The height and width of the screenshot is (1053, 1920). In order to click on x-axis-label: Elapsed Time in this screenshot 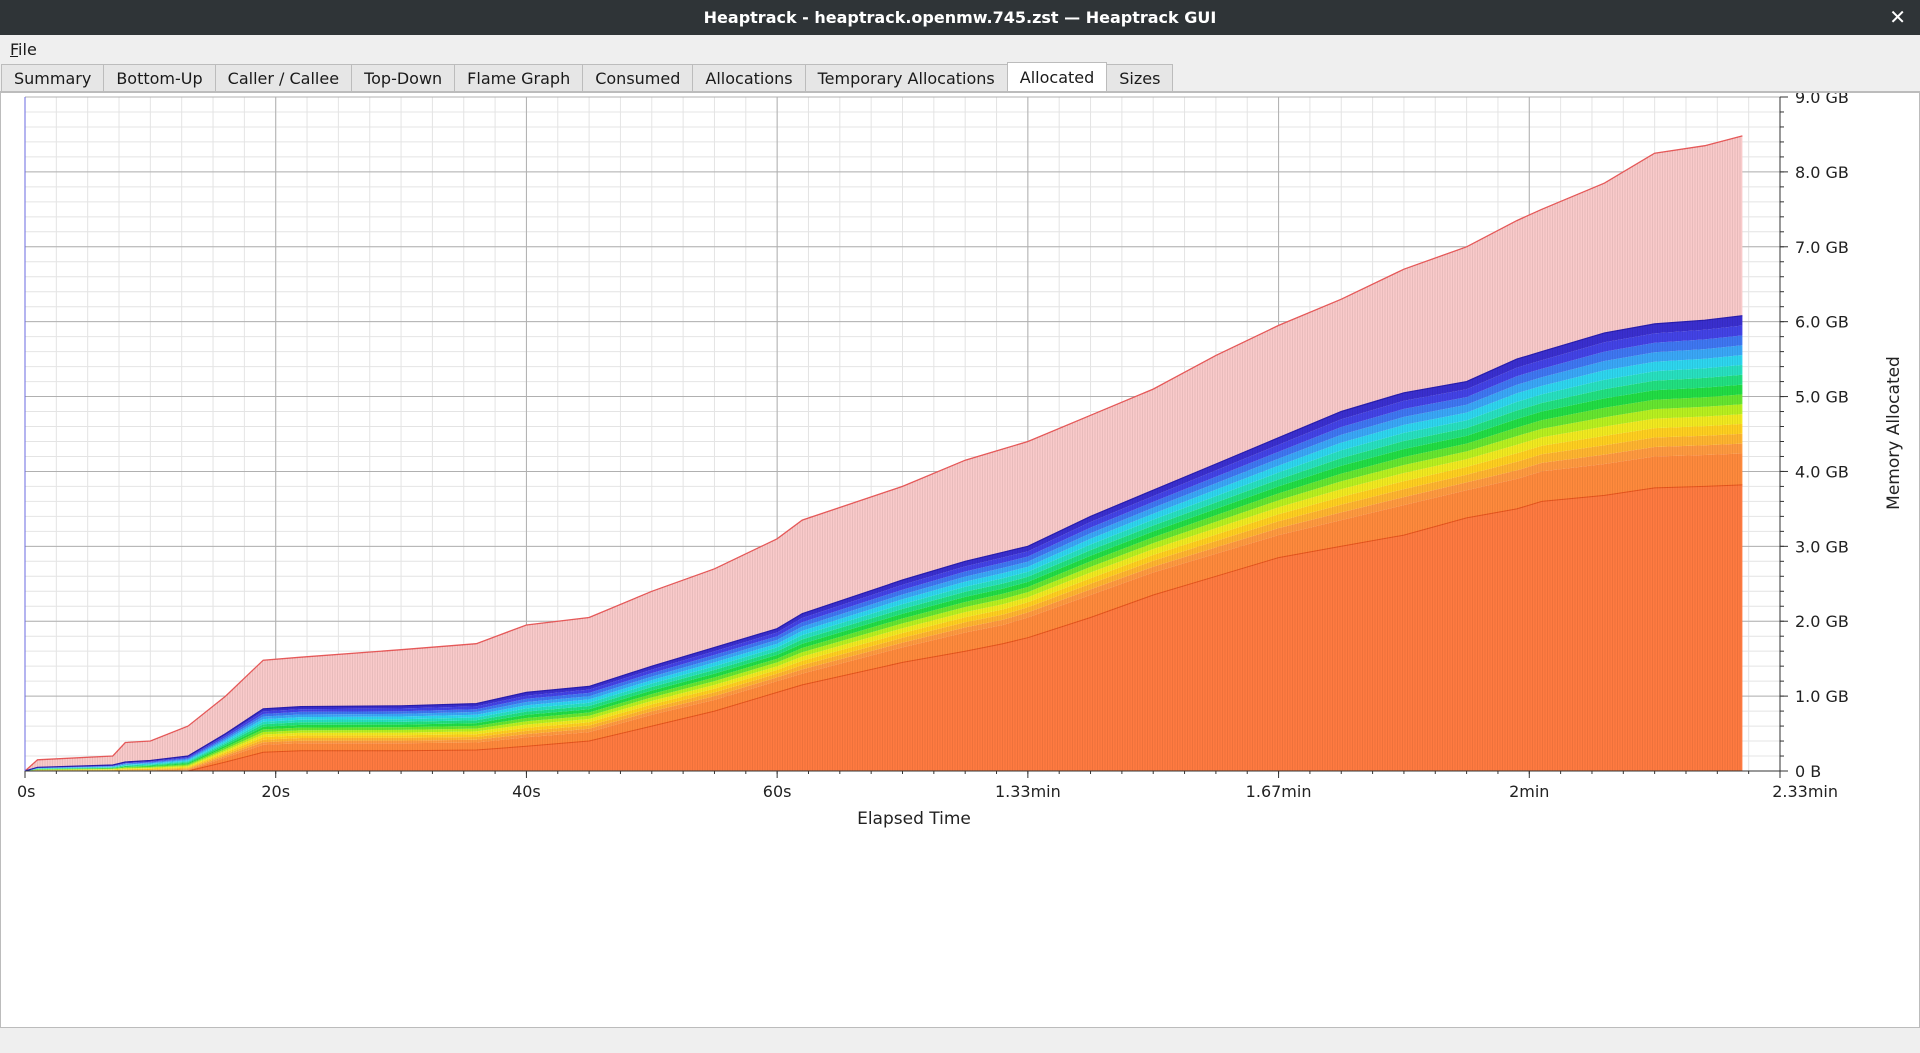, I will do `click(914, 819)`.